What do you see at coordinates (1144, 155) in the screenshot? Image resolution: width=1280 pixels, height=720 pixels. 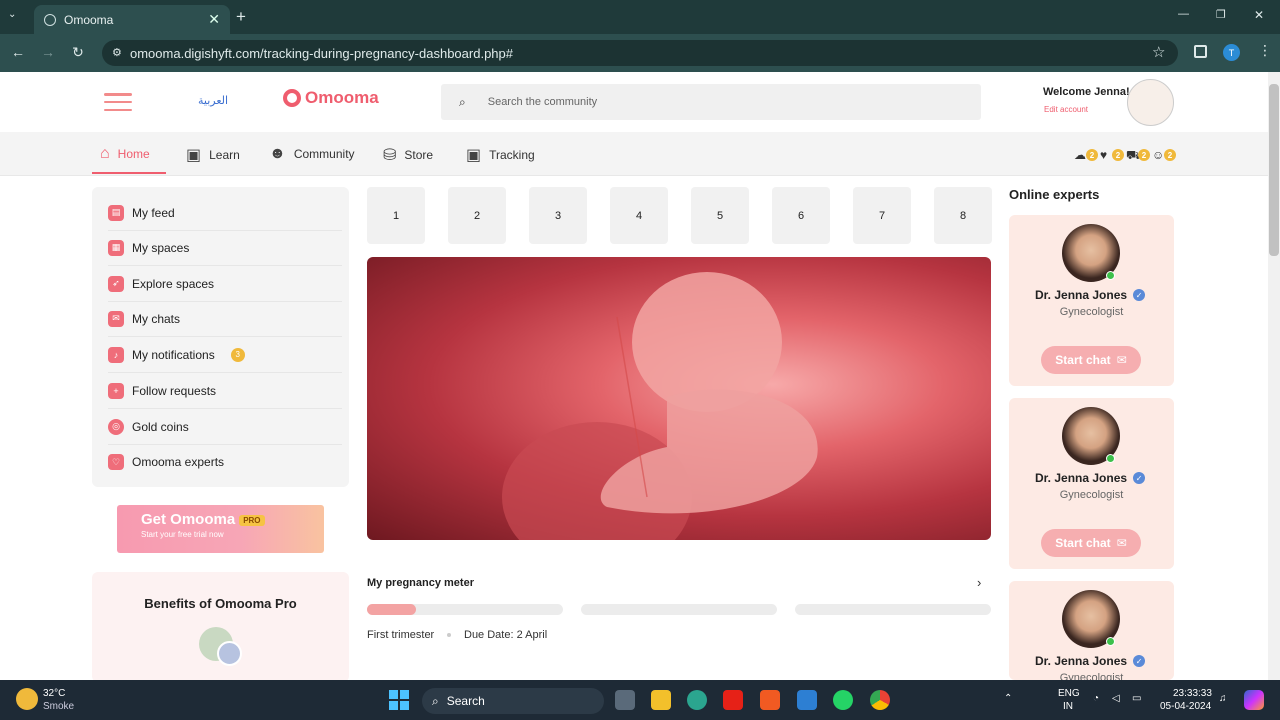 I see `cart-count: 2` at bounding box center [1144, 155].